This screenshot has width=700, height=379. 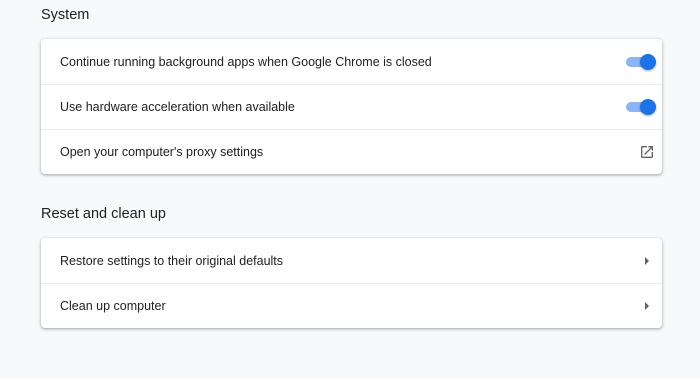 I want to click on hardware-acceleration-toggle, so click(x=641, y=107).